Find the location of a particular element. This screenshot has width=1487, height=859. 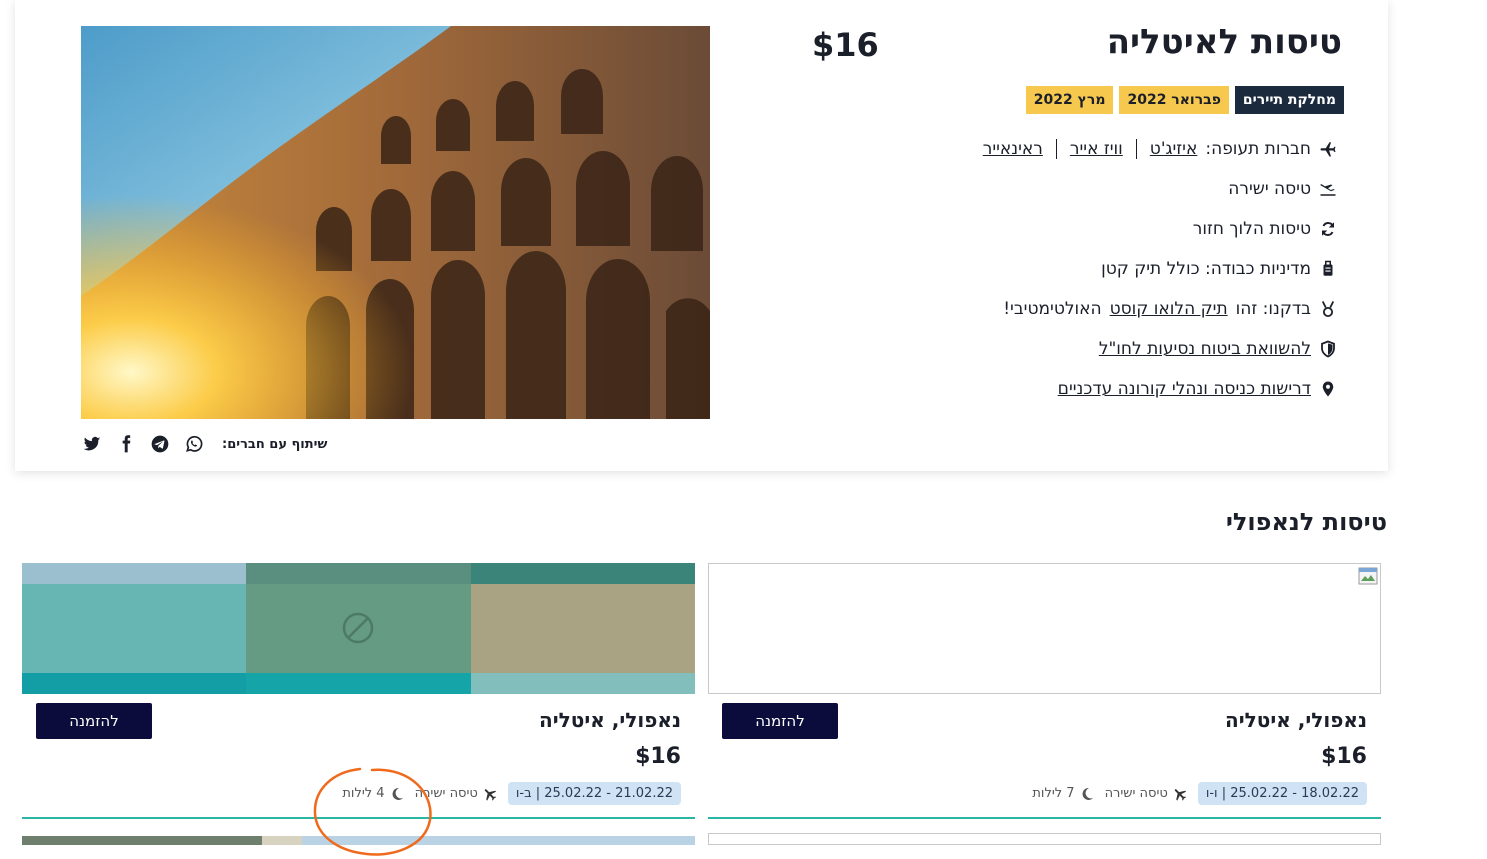

telegram-icon is located at coordinates (160, 444).